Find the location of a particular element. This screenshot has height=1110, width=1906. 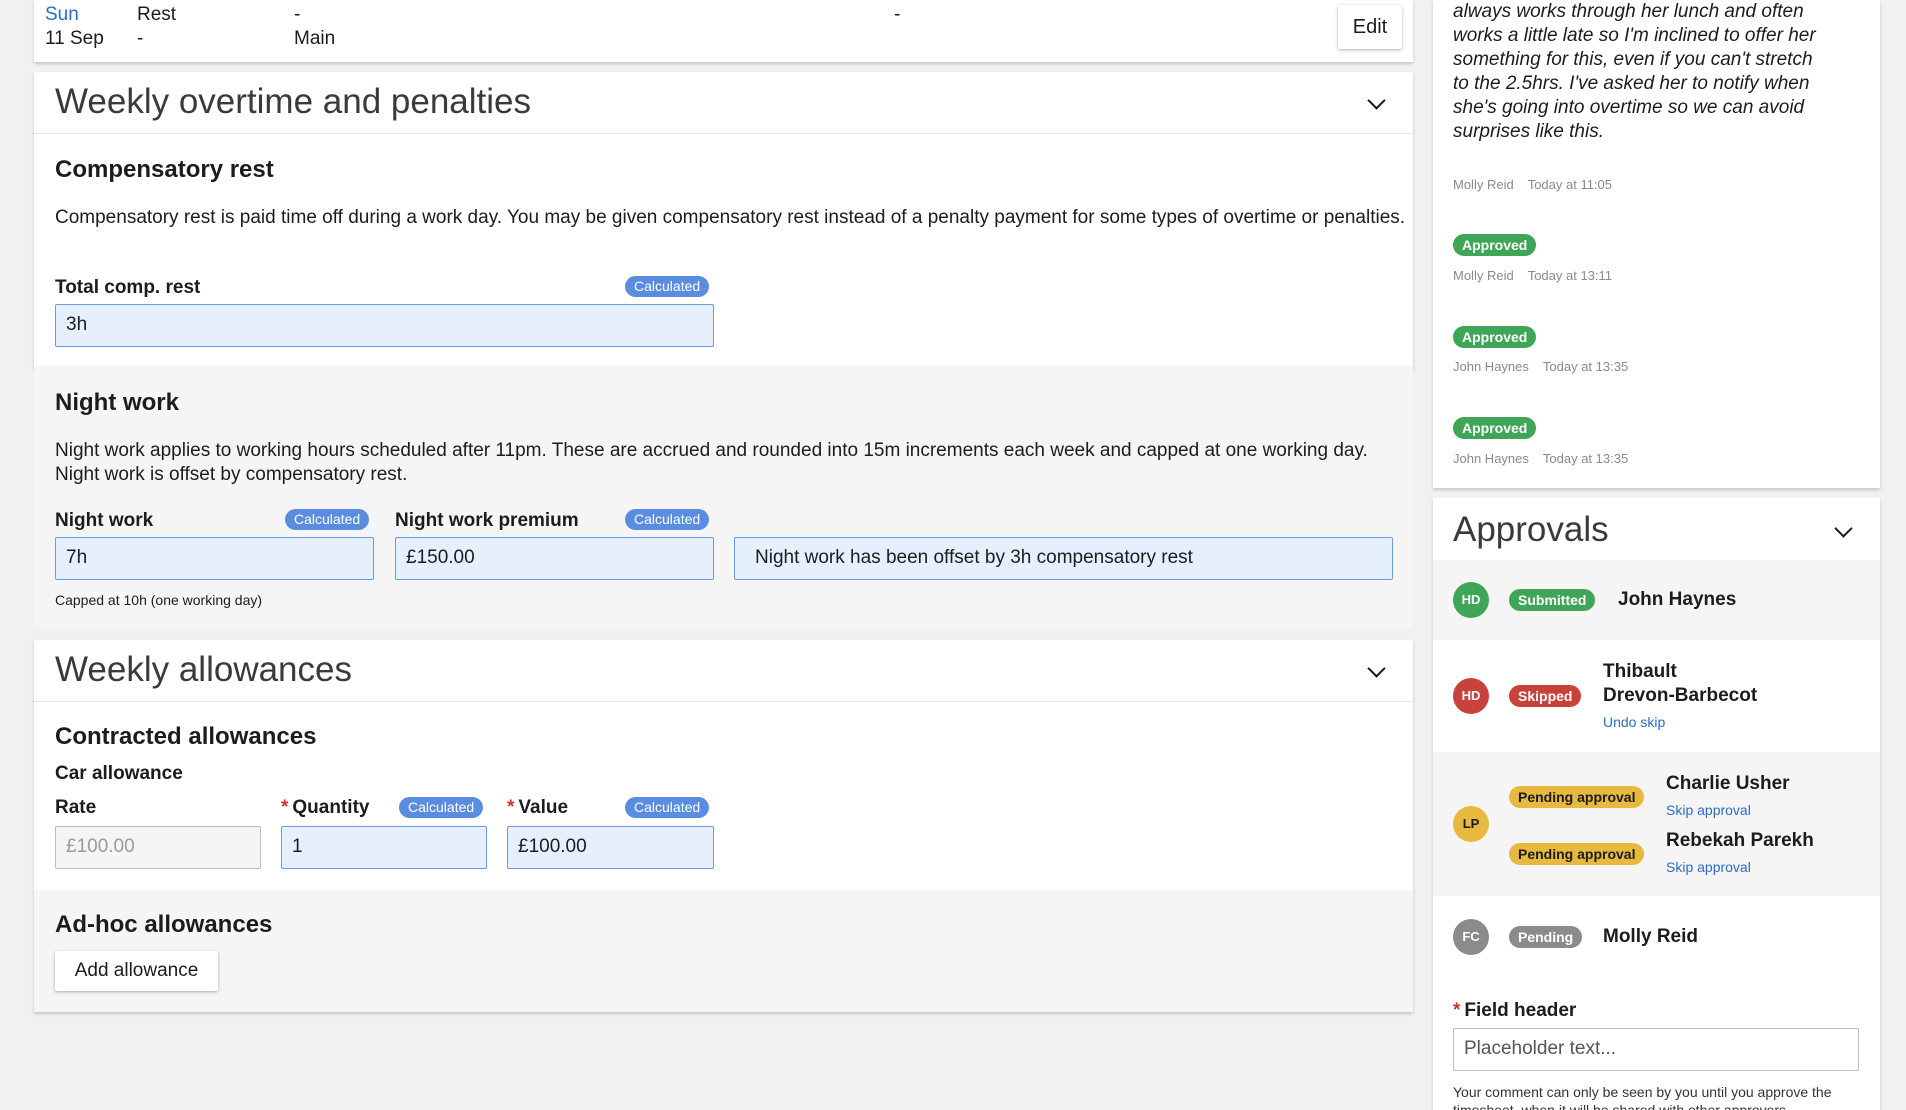

edit-day-button: Edit is located at coordinates (1370, 27).